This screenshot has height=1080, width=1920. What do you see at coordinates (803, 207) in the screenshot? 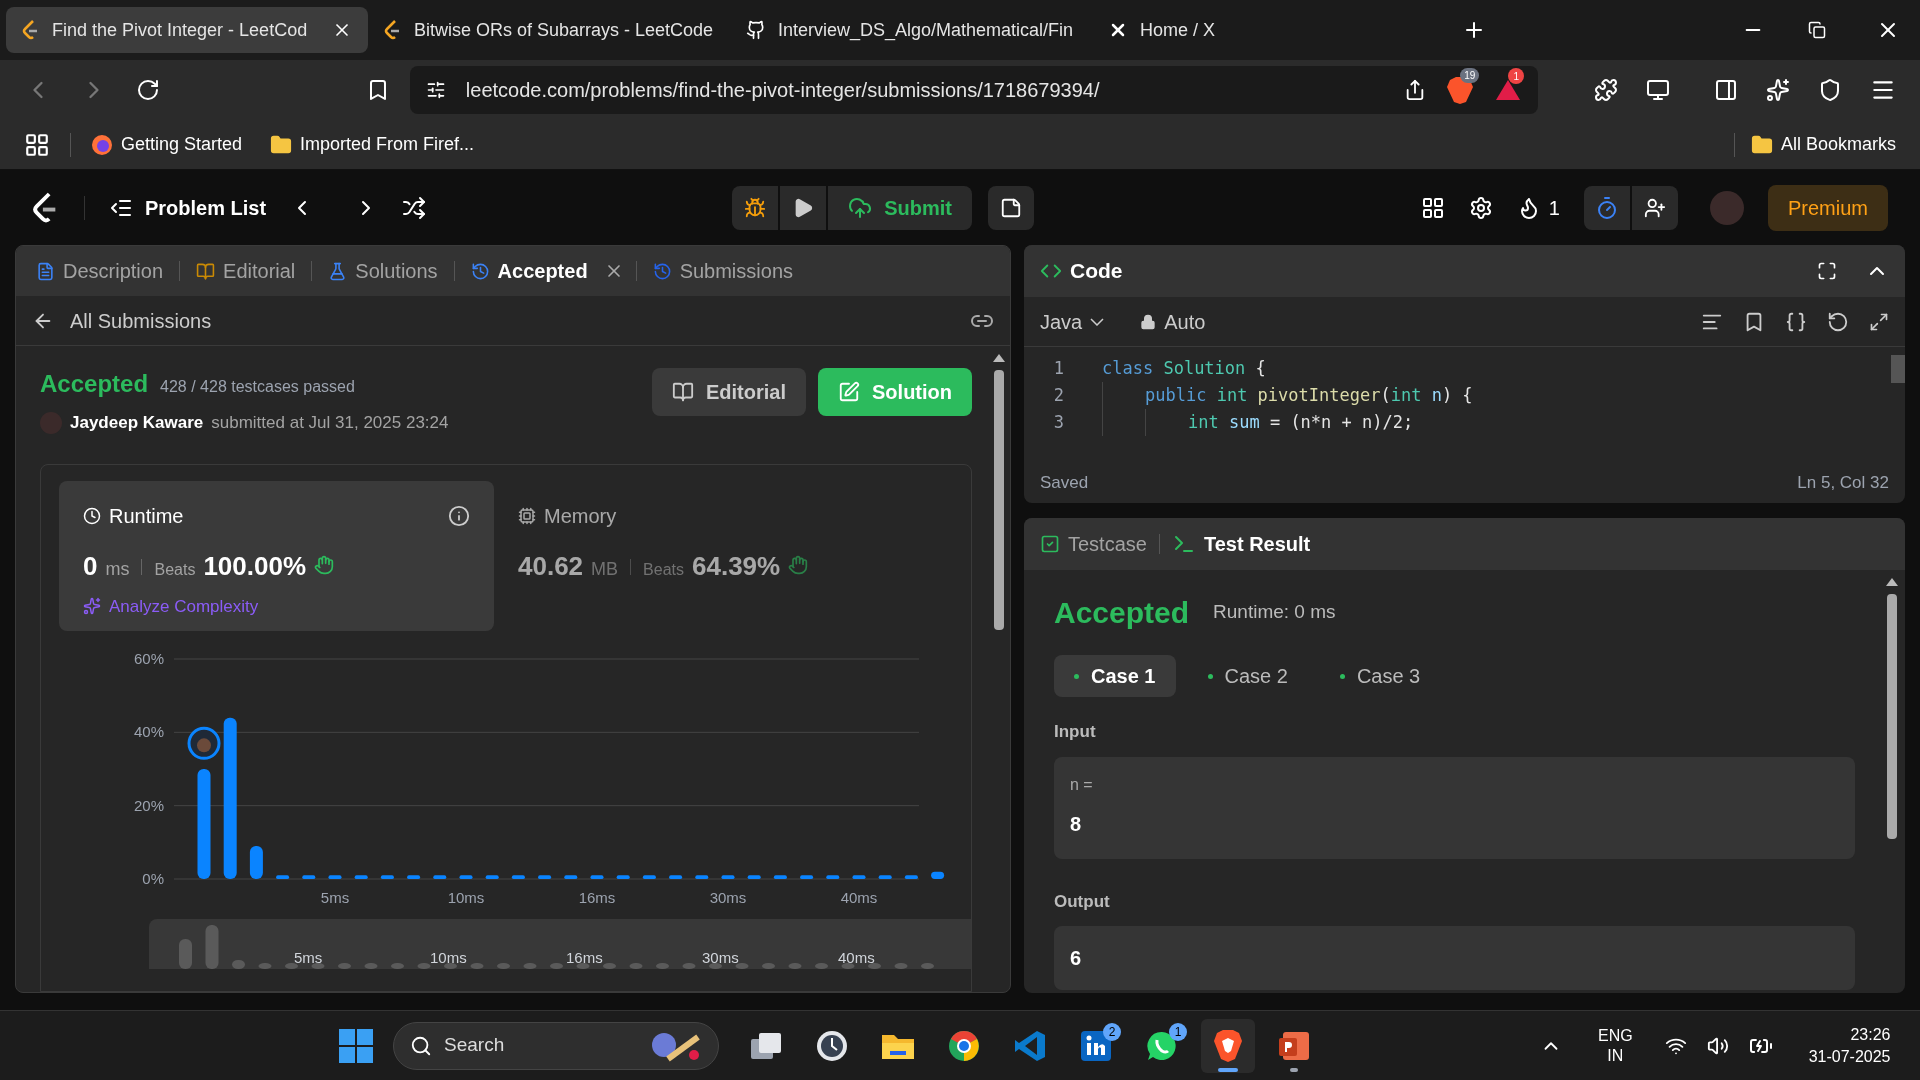
I see `run-button` at bounding box center [803, 207].